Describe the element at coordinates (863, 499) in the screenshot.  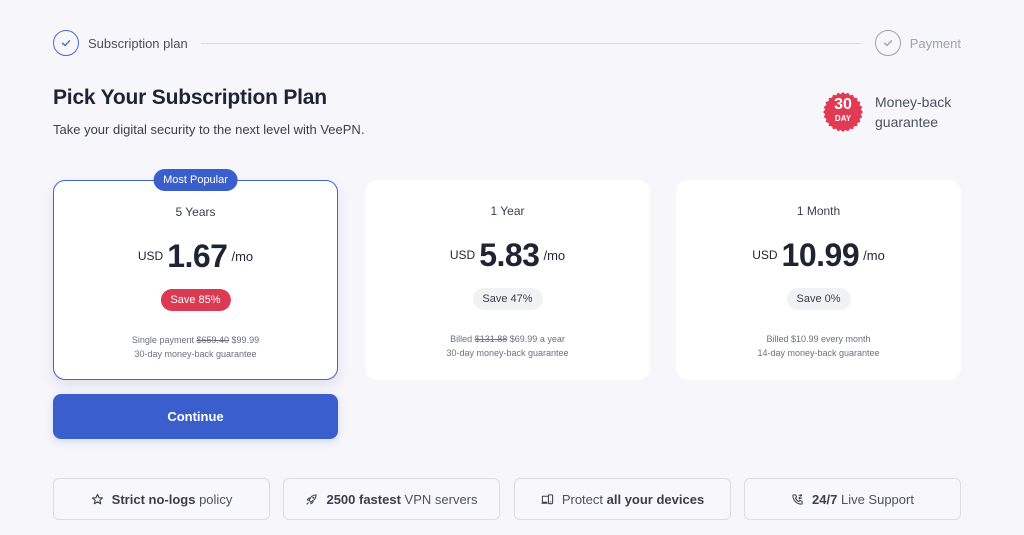
I see `feature-text: 24/7 Live Support` at that location.